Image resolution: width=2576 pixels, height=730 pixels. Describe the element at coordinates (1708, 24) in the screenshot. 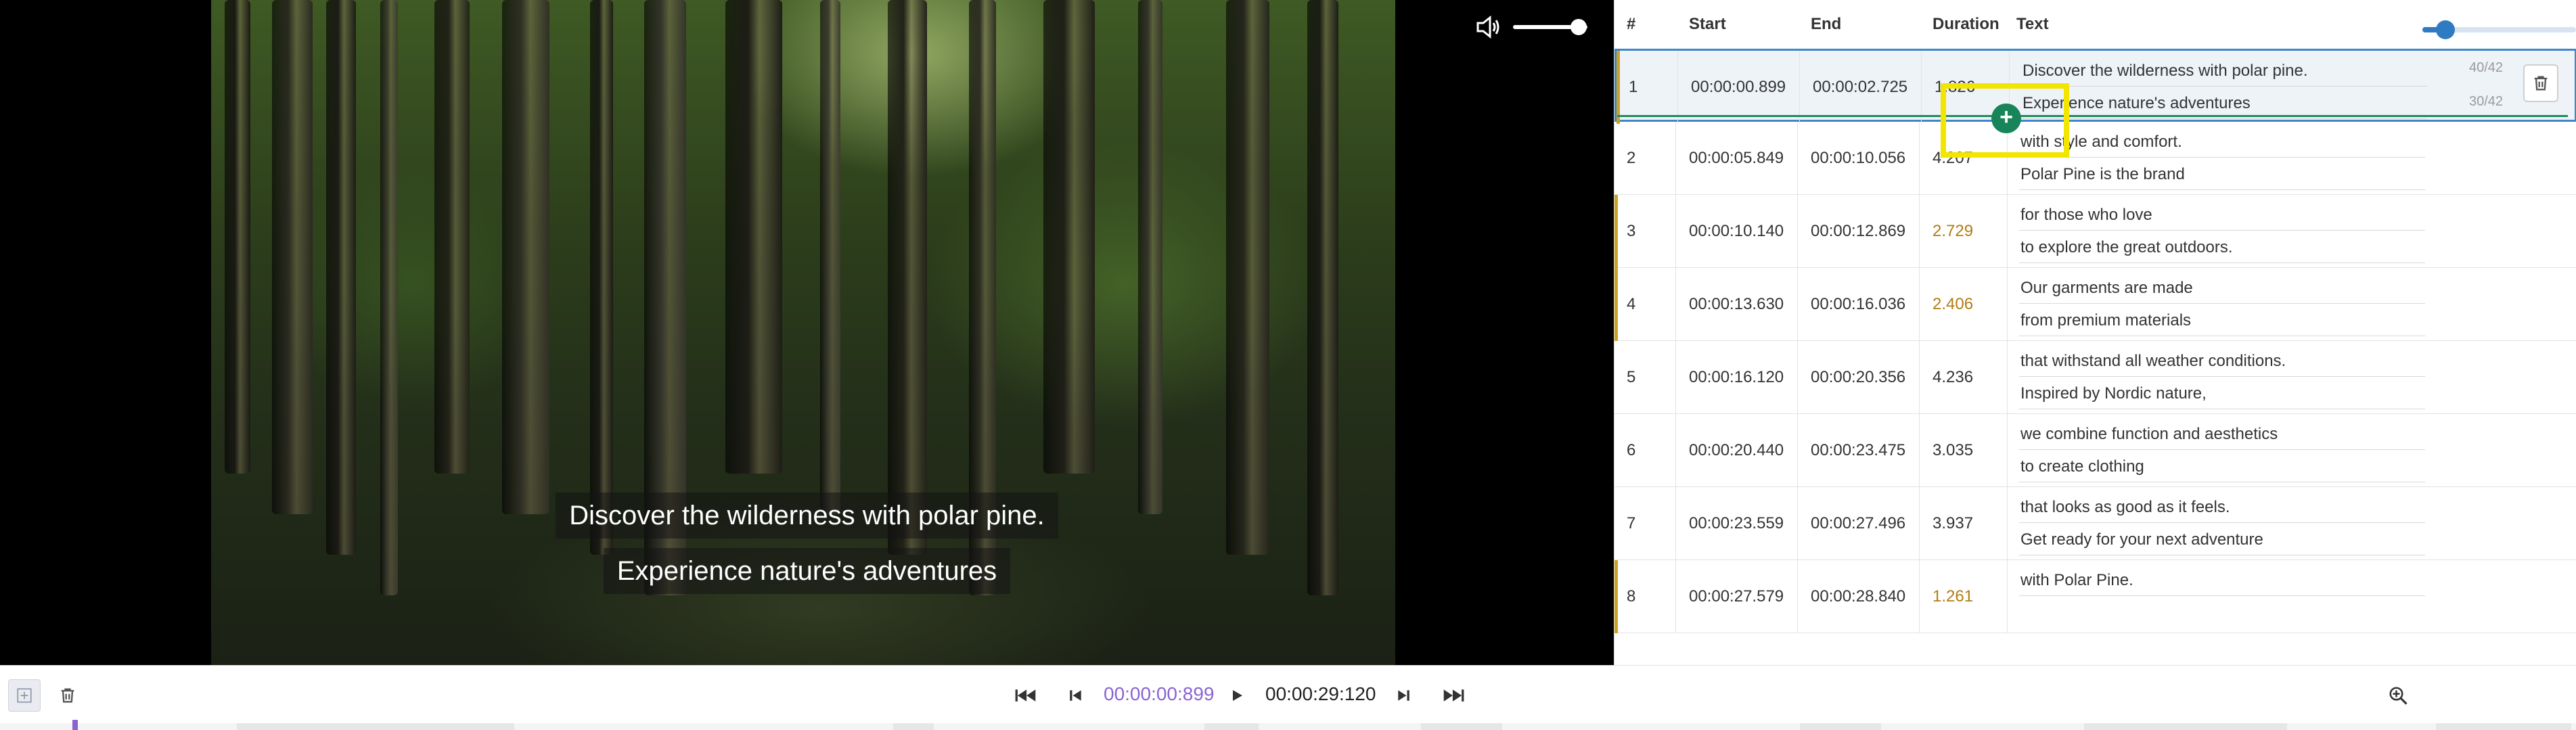

I see `column-header-start: Start` at that location.